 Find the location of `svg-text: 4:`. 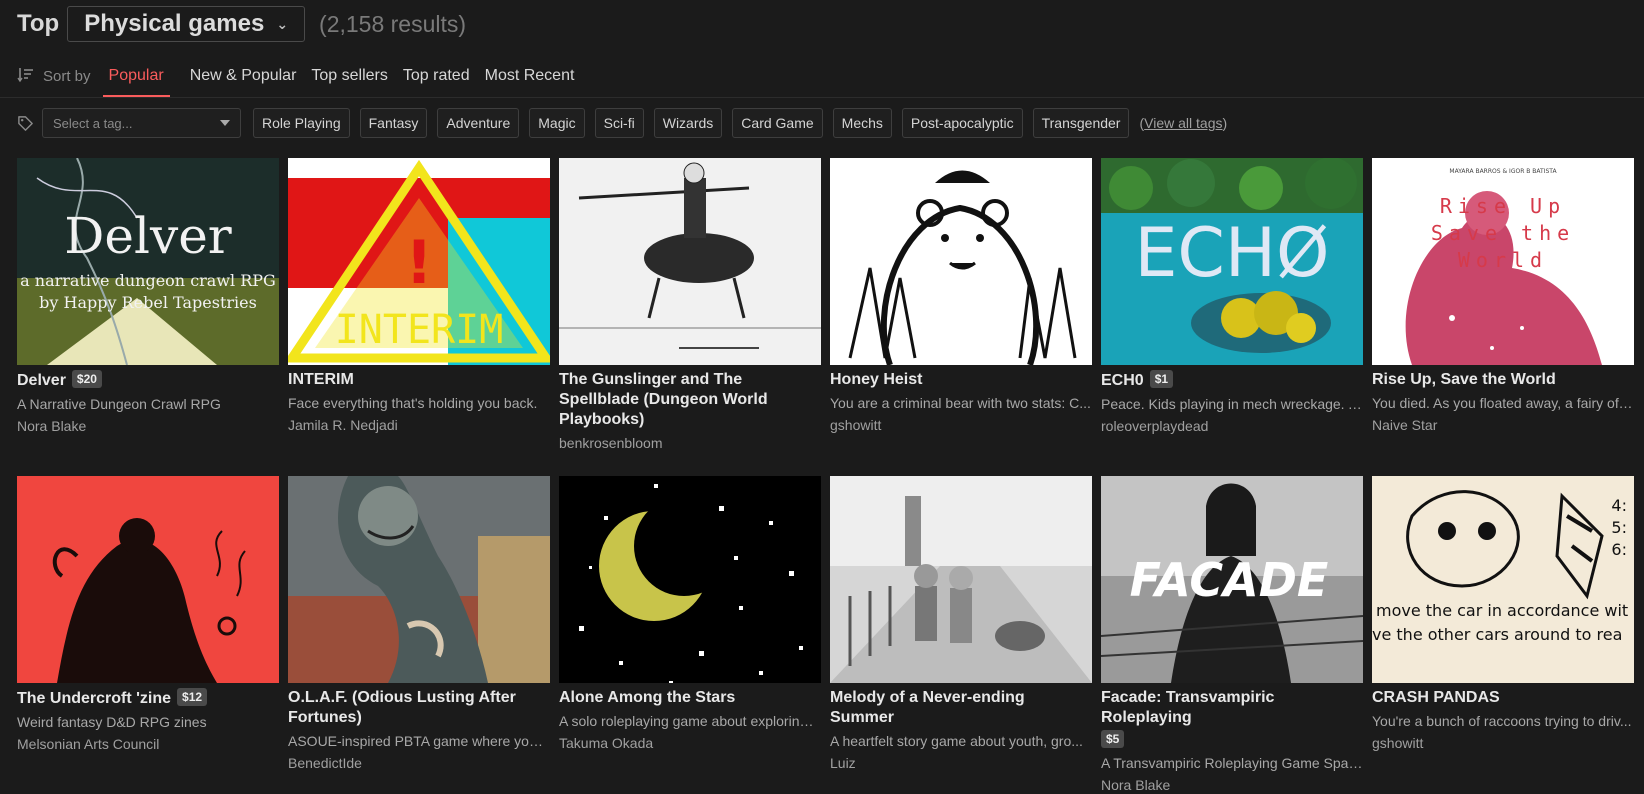

svg-text: 4: is located at coordinates (1619, 505).